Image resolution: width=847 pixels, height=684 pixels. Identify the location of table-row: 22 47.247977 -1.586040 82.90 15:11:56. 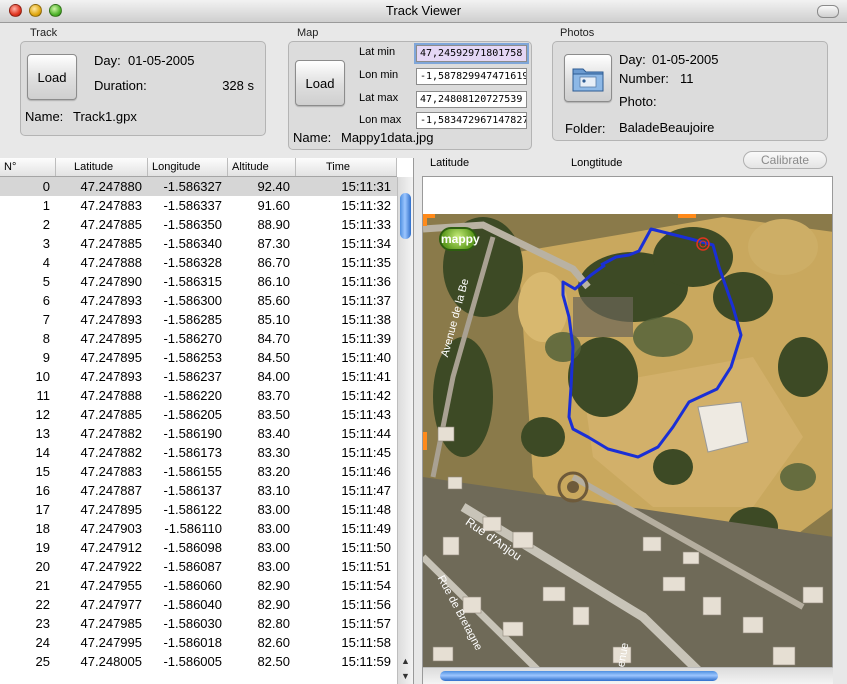
(198, 604).